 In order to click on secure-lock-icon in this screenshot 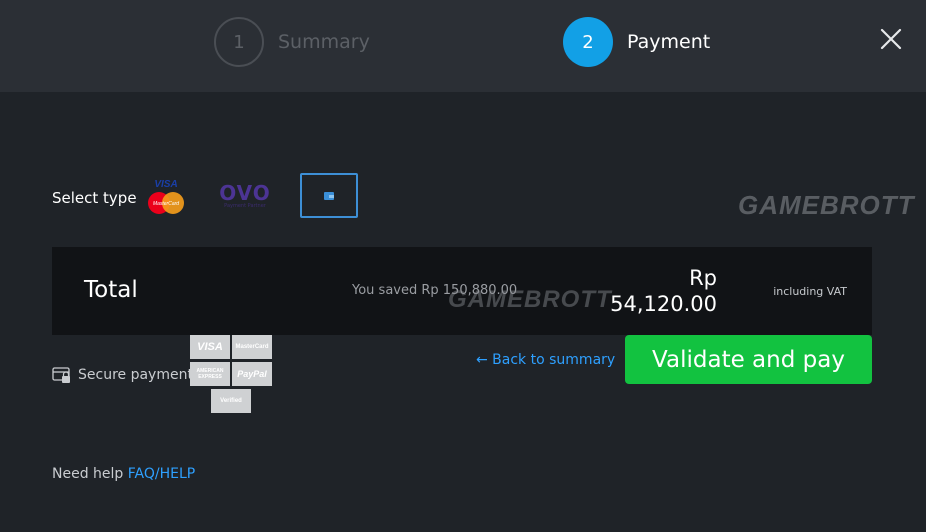, I will do `click(61, 375)`.